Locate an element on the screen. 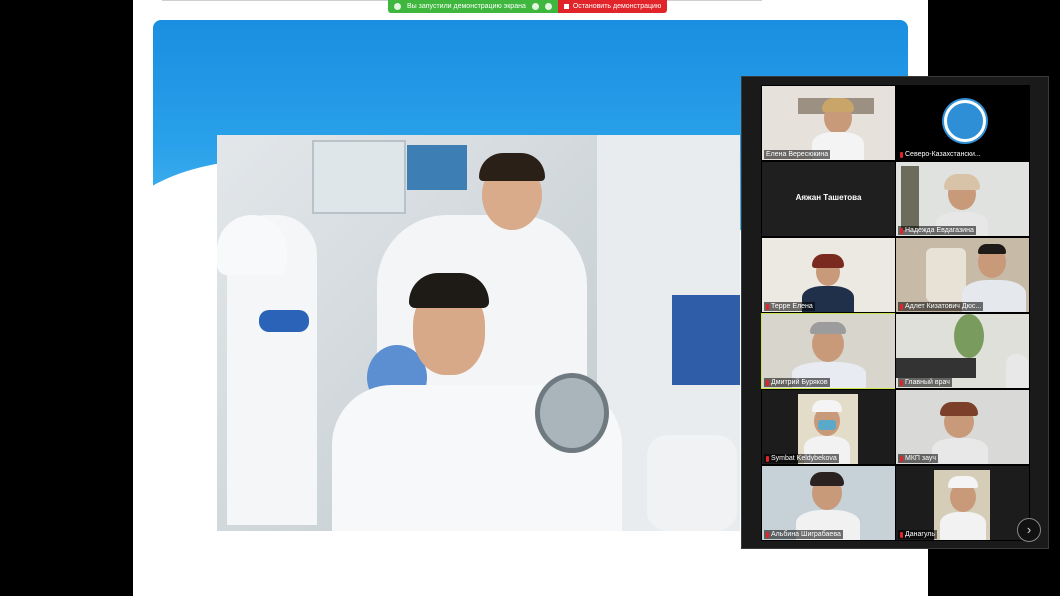 The width and height of the screenshot is (1060, 596). participant-name: МКП зауч is located at coordinates (921, 458).